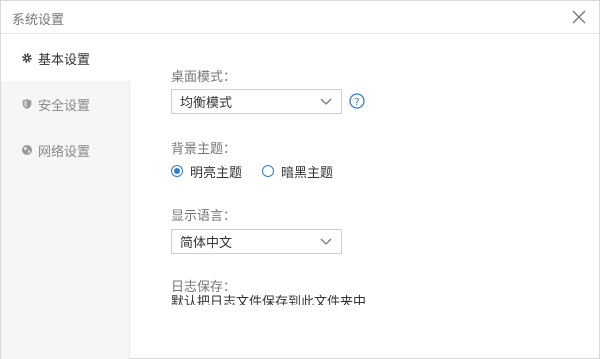 This screenshot has width=600, height=359. I want to click on theme-light-radio: 明亮主题, so click(207, 172).